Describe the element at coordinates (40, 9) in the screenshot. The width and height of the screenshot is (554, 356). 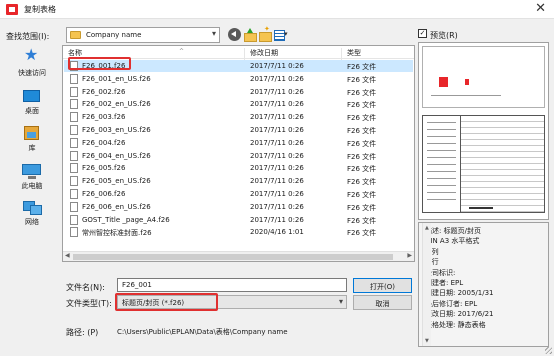
I see `window-title: 复制表格` at that location.